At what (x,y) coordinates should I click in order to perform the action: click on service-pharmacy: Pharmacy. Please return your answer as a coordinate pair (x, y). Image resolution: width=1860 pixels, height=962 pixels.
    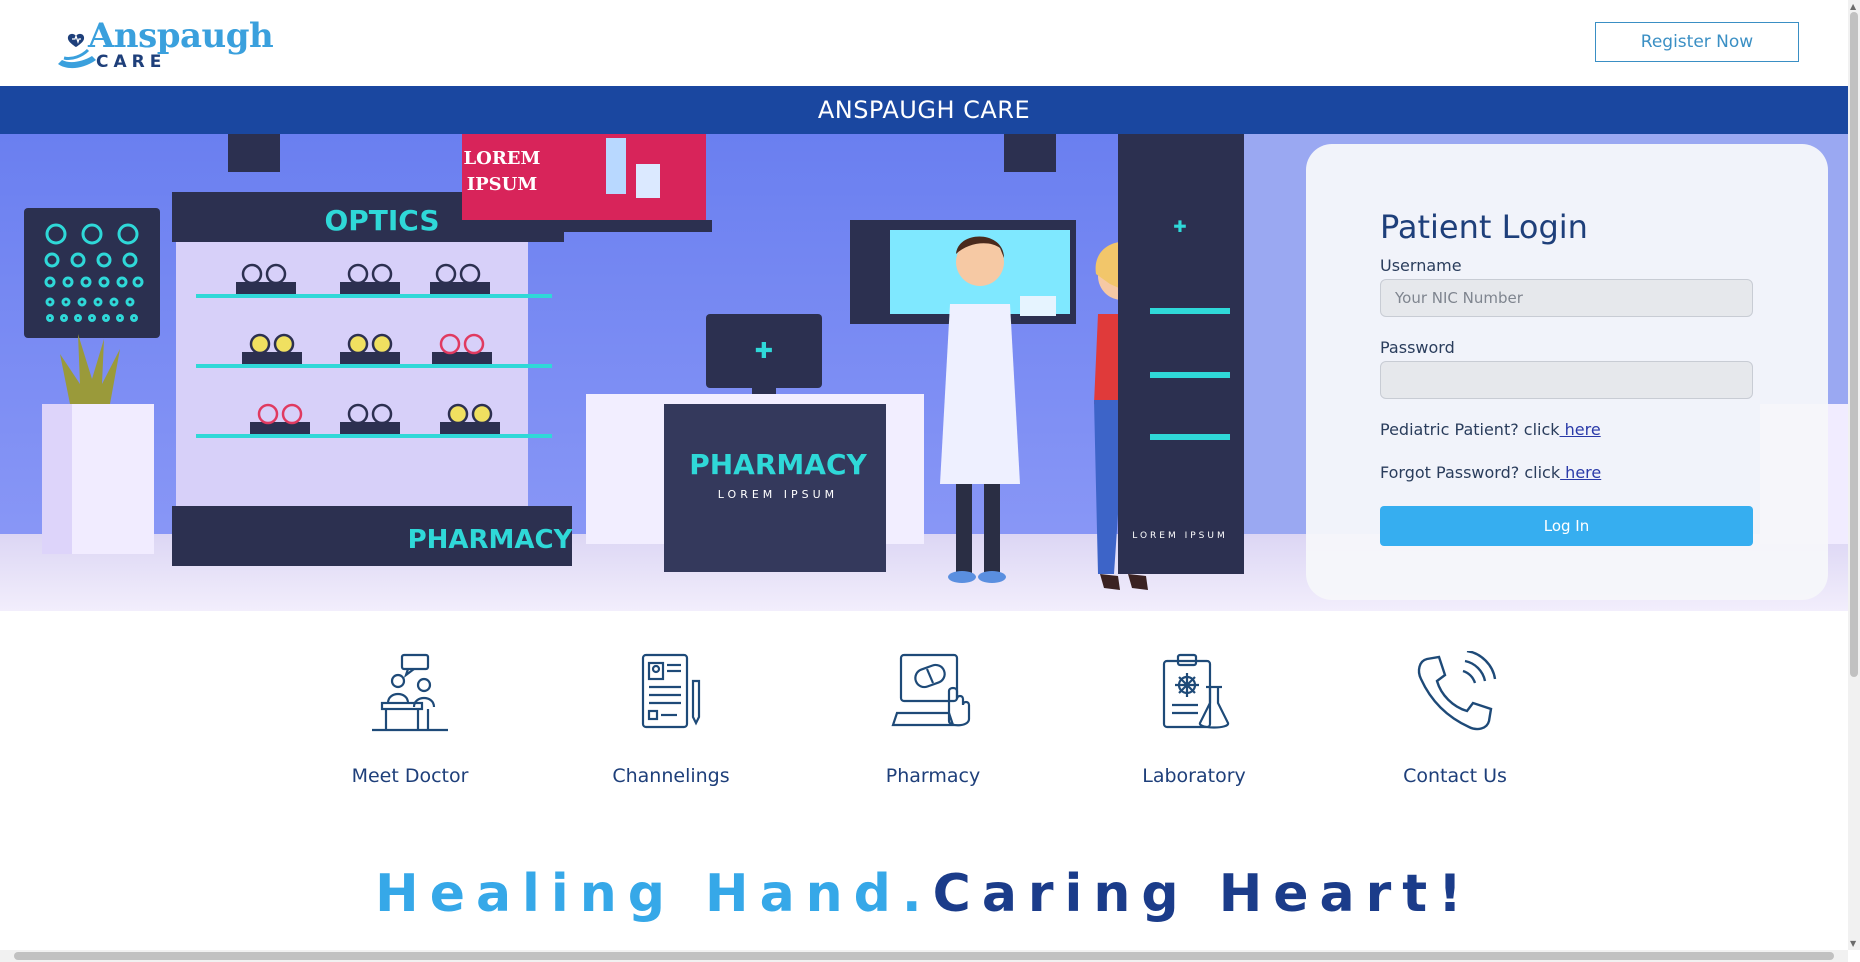
    Looking at the image, I should click on (933, 731).